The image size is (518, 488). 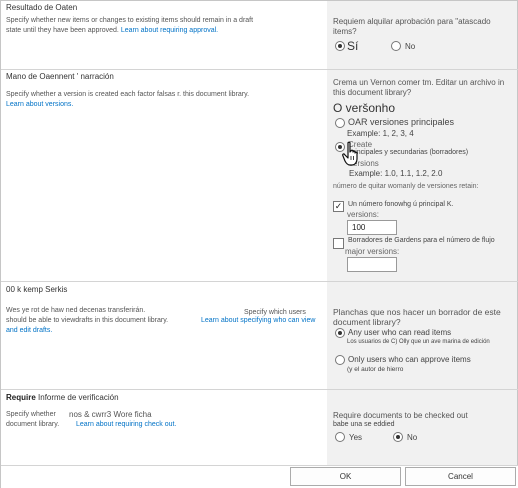 What do you see at coordinates (409, 359) in the screenshot?
I see `approvers-only-label: Only users who can approve items` at bounding box center [409, 359].